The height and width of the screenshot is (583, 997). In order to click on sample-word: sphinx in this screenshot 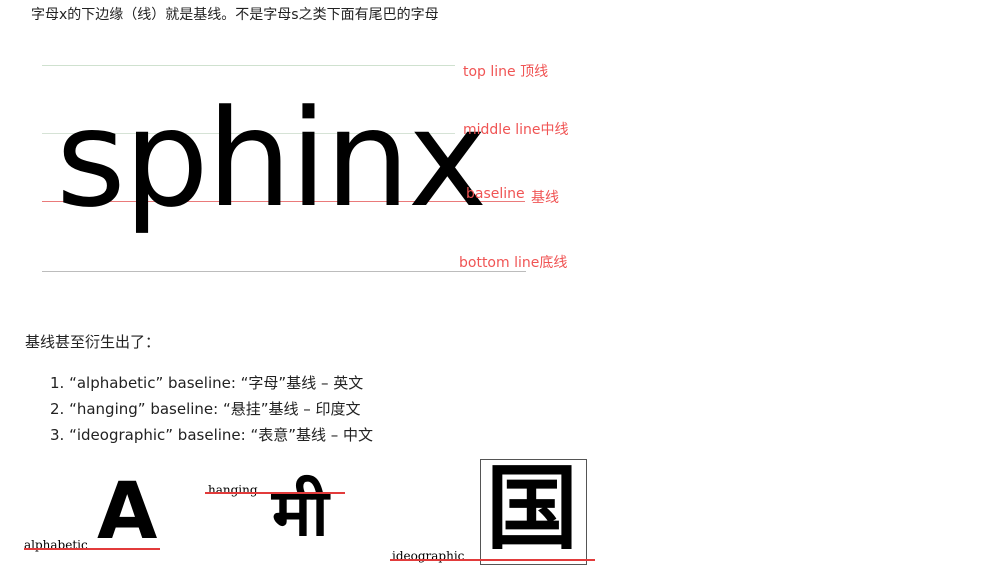, I will do `click(271, 159)`.